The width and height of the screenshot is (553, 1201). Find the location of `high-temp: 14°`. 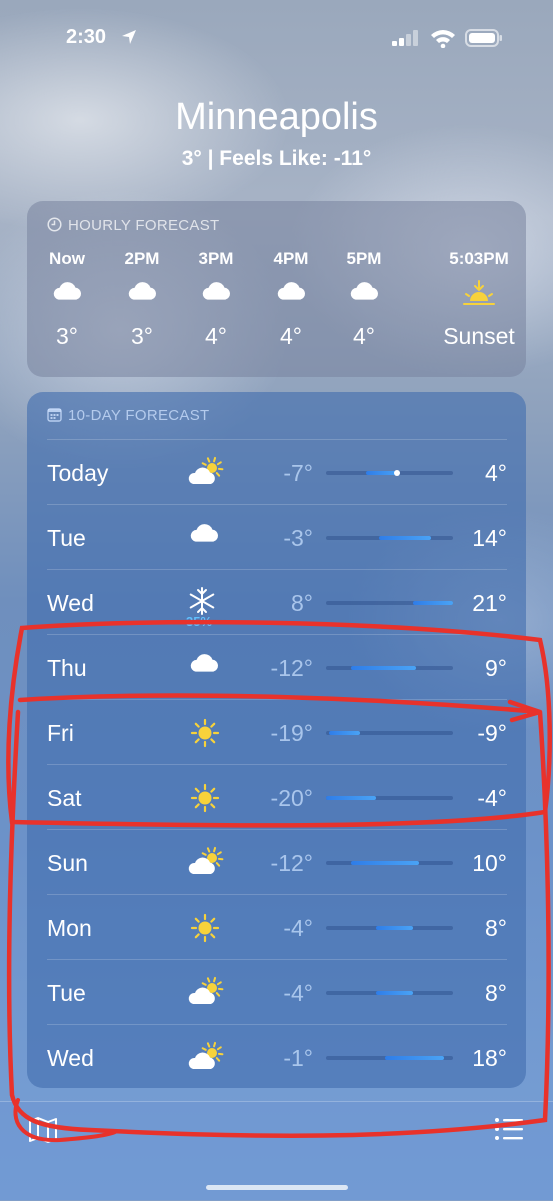

high-temp: 14° is located at coordinates (489, 538).